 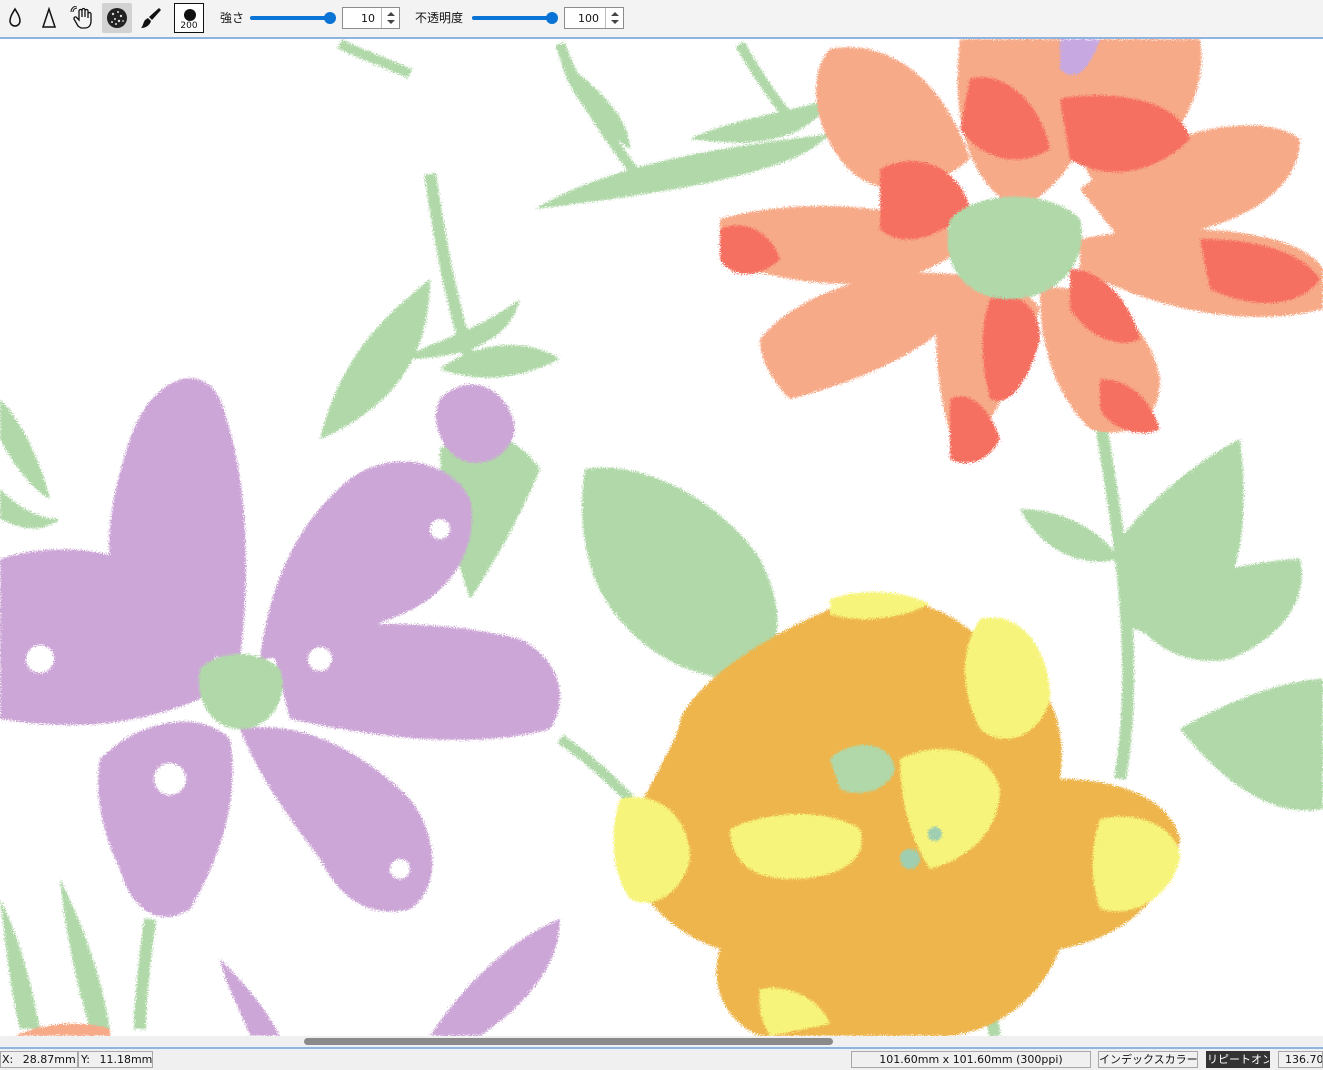 I want to click on y-coordinate-cell: Y: 11.18mm, so click(x=115, y=1059).